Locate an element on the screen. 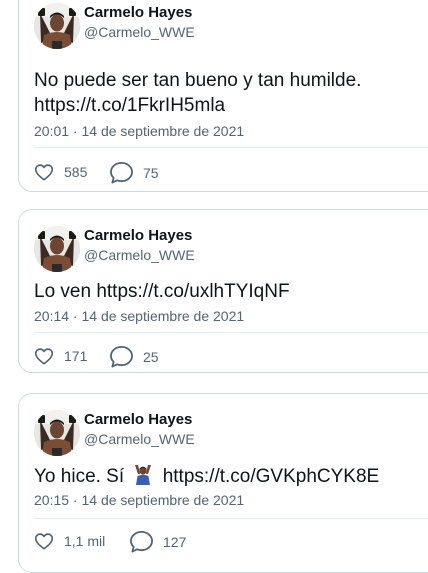 This screenshot has width=428, height=573. like-count: 171 is located at coordinates (76, 356).